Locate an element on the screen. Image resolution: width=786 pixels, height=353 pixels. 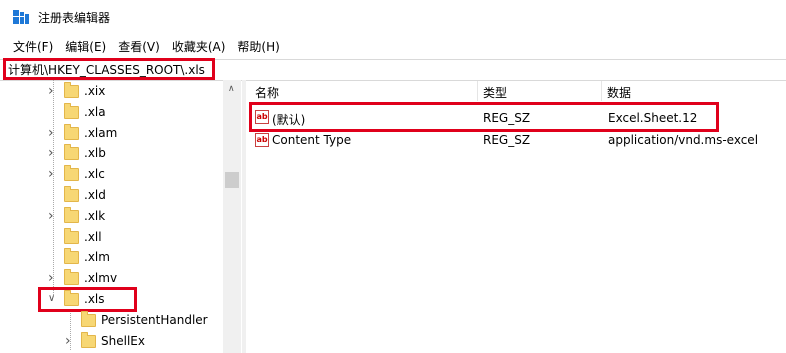
menu-file: 文件(F) is located at coordinates (33, 46).